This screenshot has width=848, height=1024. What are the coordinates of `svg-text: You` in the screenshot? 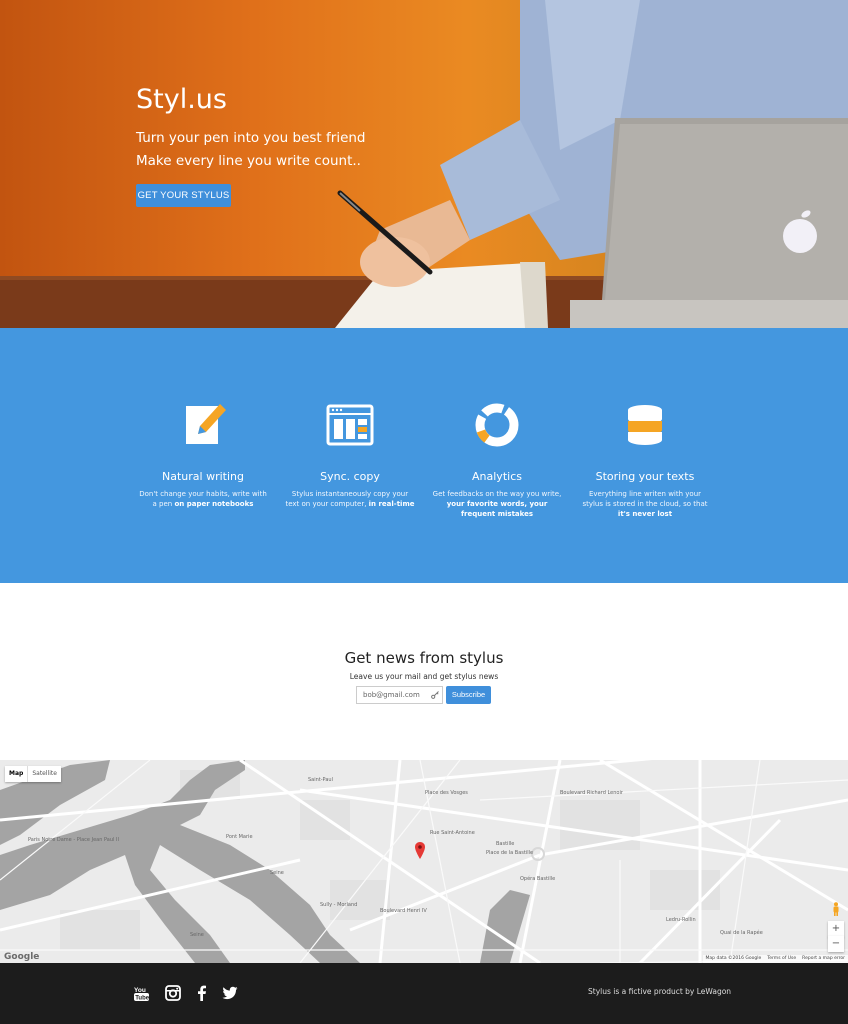 It's located at (140, 990).